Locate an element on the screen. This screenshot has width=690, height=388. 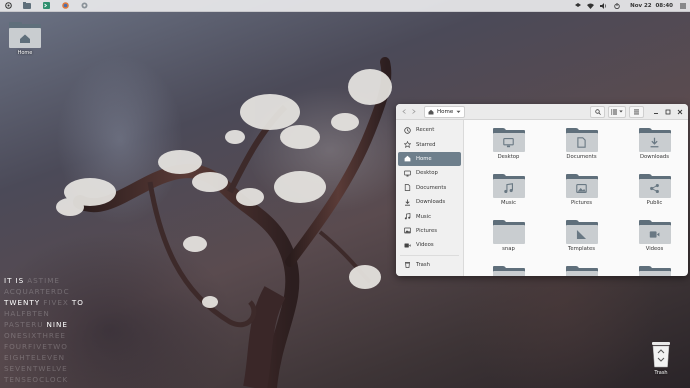
word-clock-row: SEVENTWELVE is located at coordinates (41, 368).